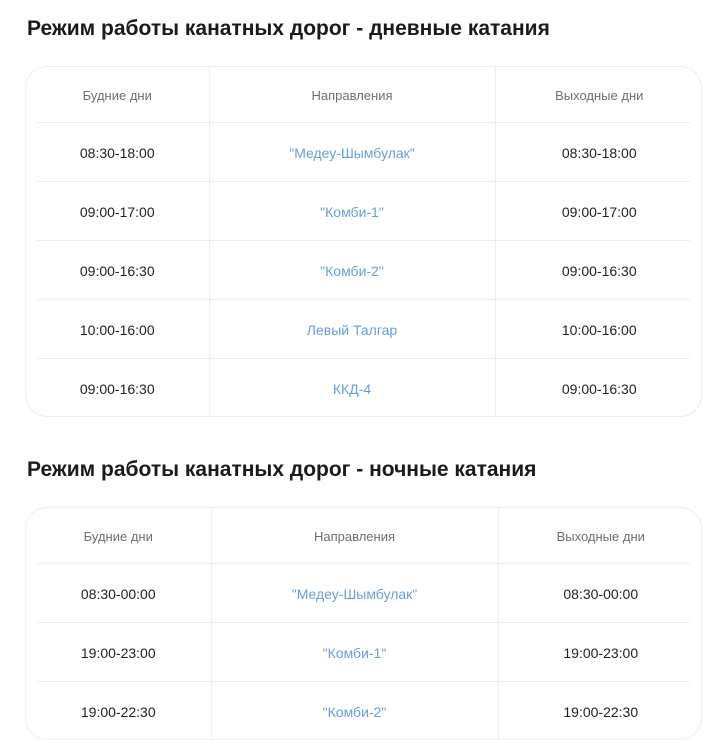 The image size is (712, 740). Describe the element at coordinates (601, 711) in the screenshot. I see `weekend-hours: 19:00-22:30` at that location.